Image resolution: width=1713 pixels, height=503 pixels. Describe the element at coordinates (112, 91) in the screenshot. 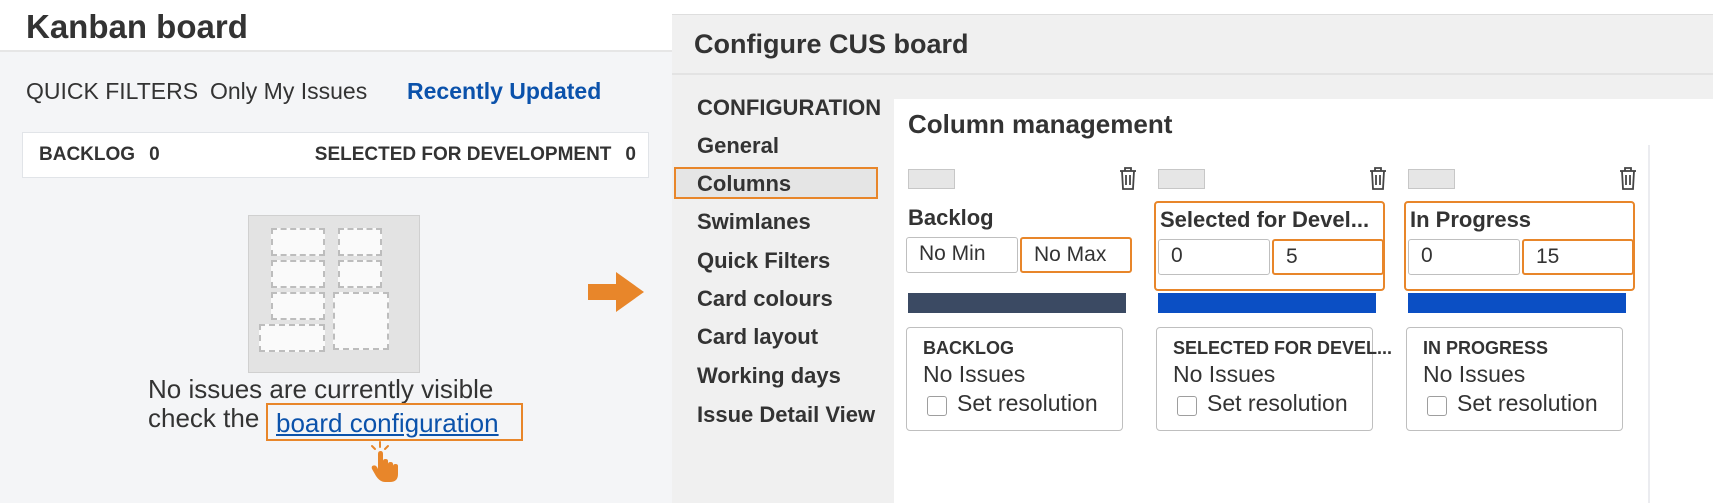

I see `quick-filters-label: QUICK FILTERS` at that location.